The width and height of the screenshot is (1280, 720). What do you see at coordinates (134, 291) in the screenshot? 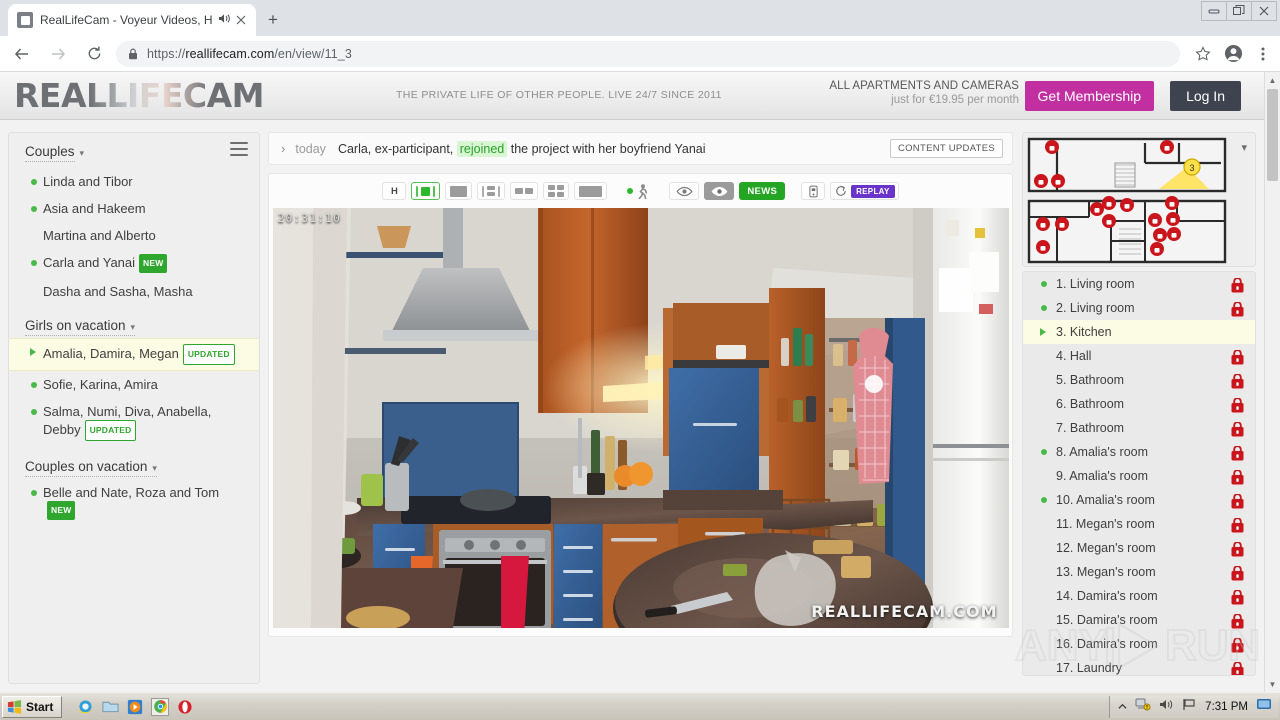
I see `sidebar-item-dasha-sasha-masha: Dasha and Sasha, Masha` at bounding box center [134, 291].